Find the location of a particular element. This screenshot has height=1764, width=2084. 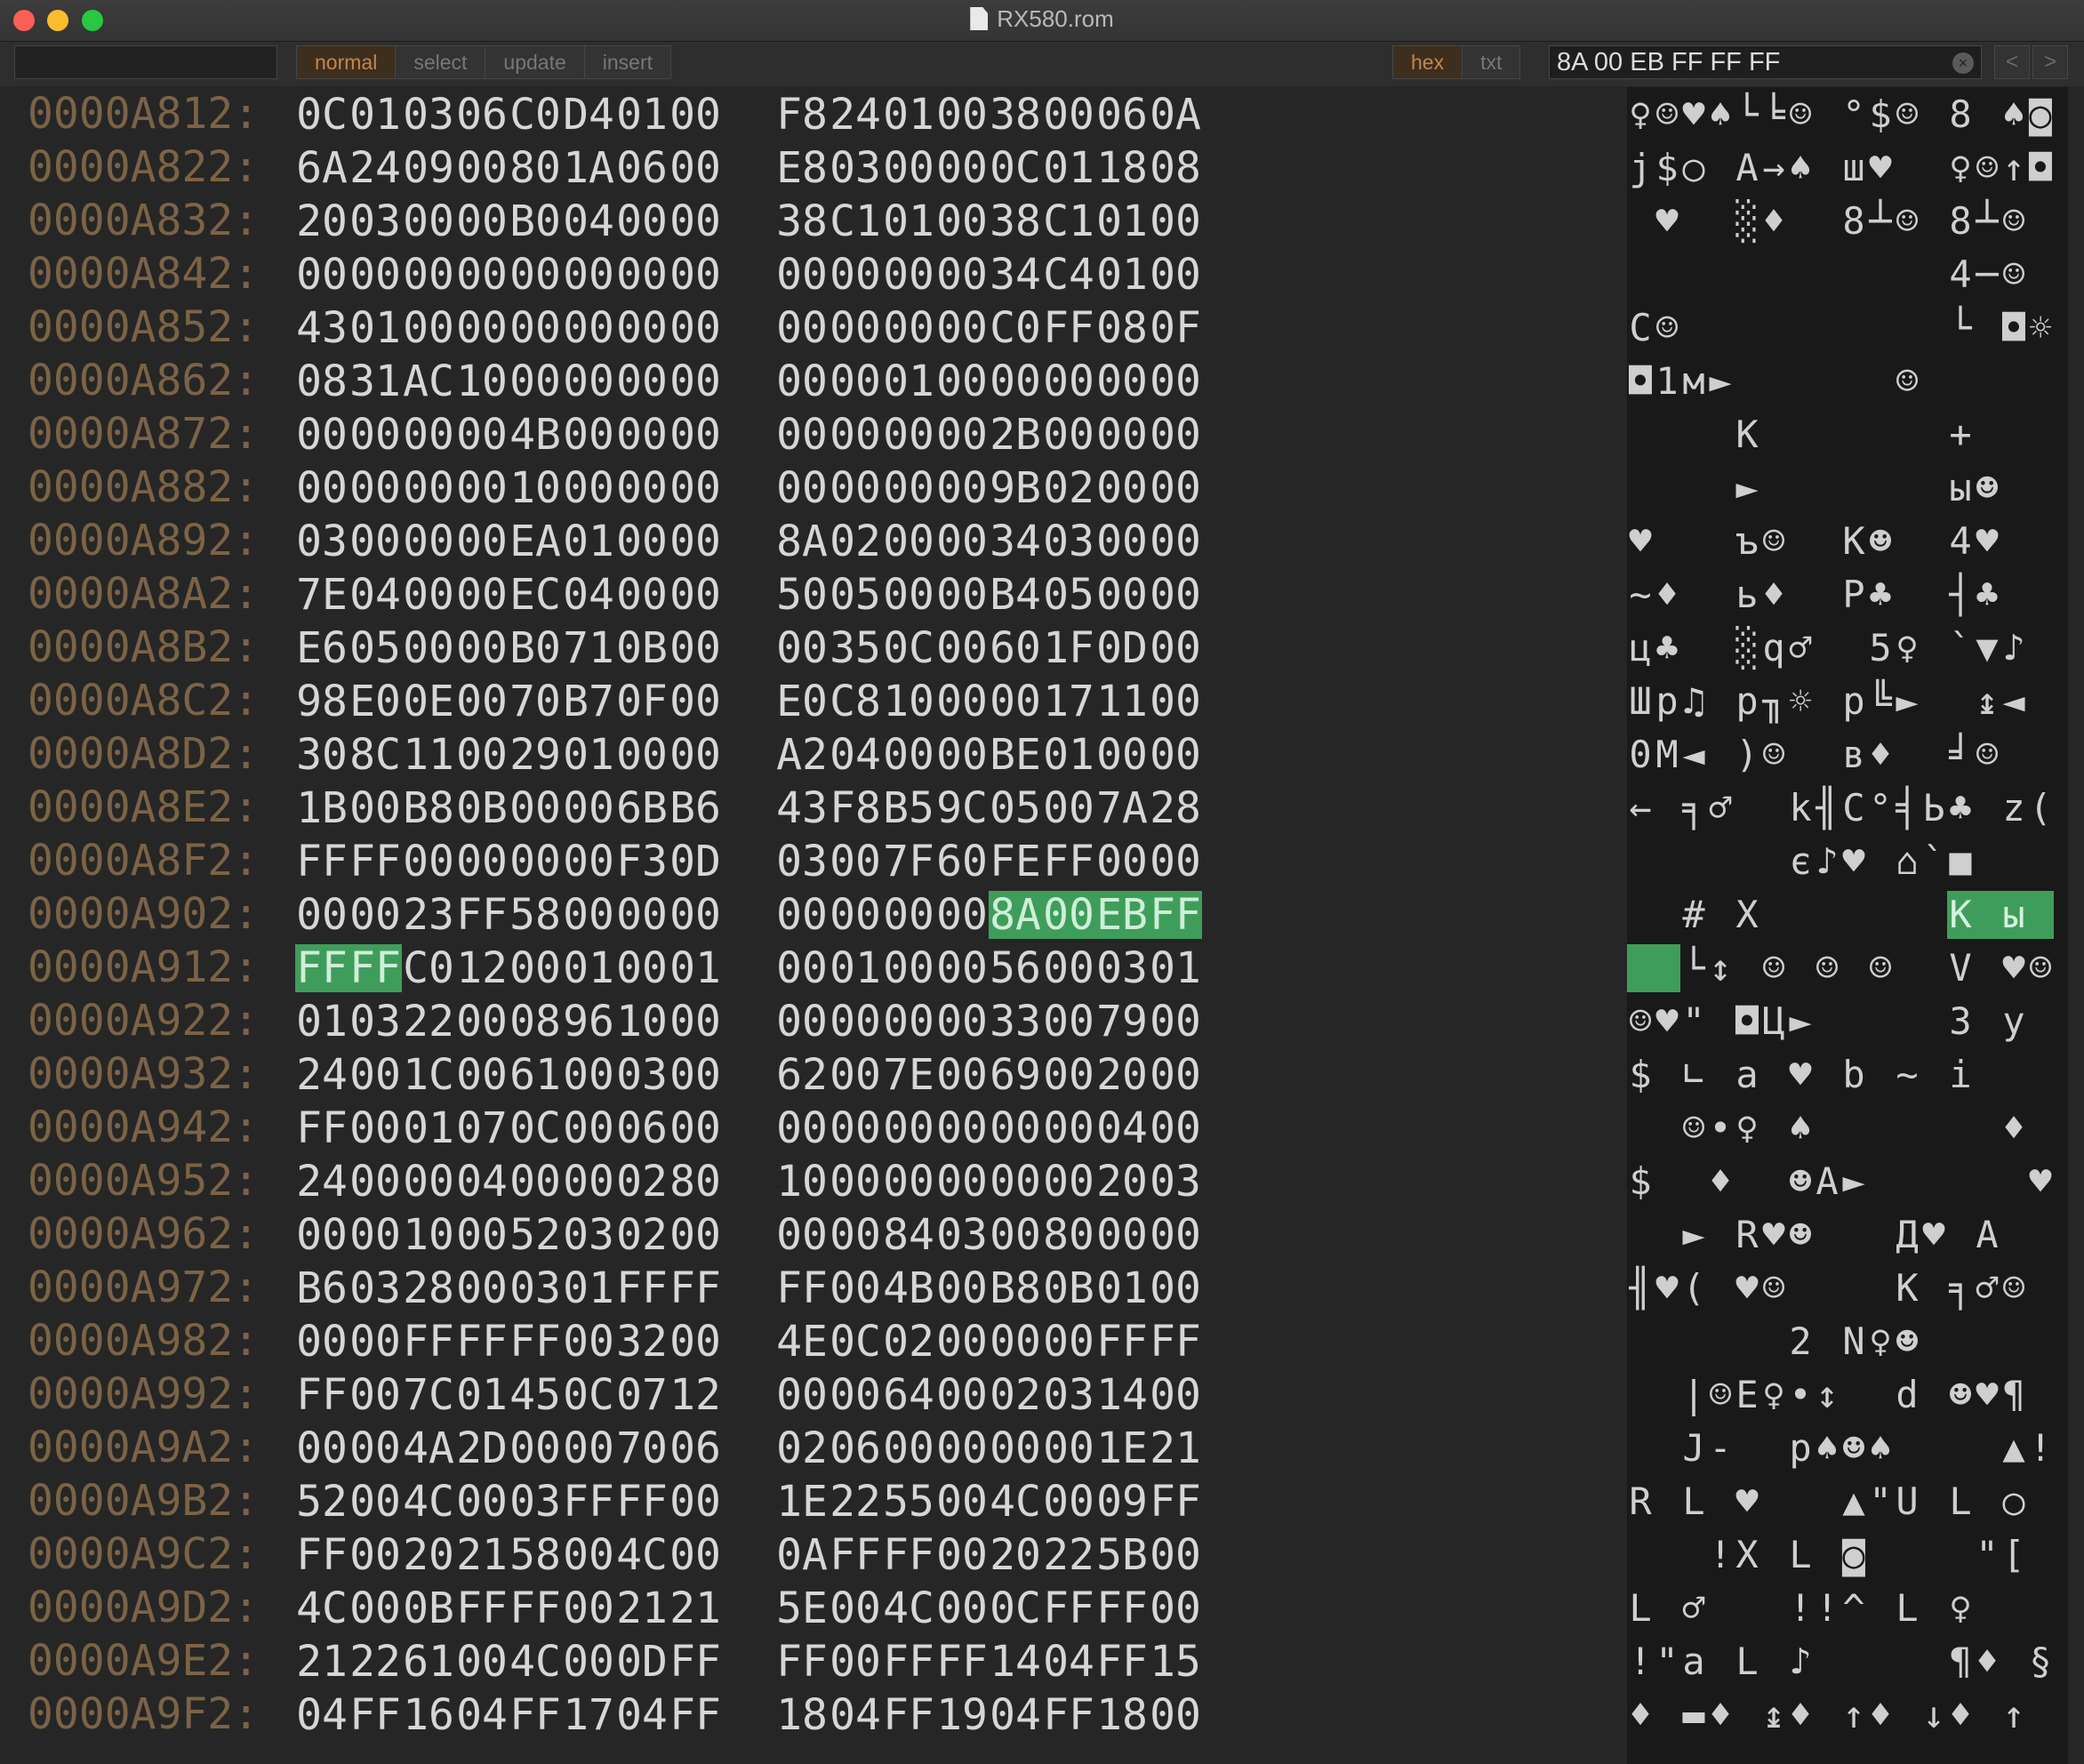

hex-byte: 4C is located at coordinates (908, 1608).